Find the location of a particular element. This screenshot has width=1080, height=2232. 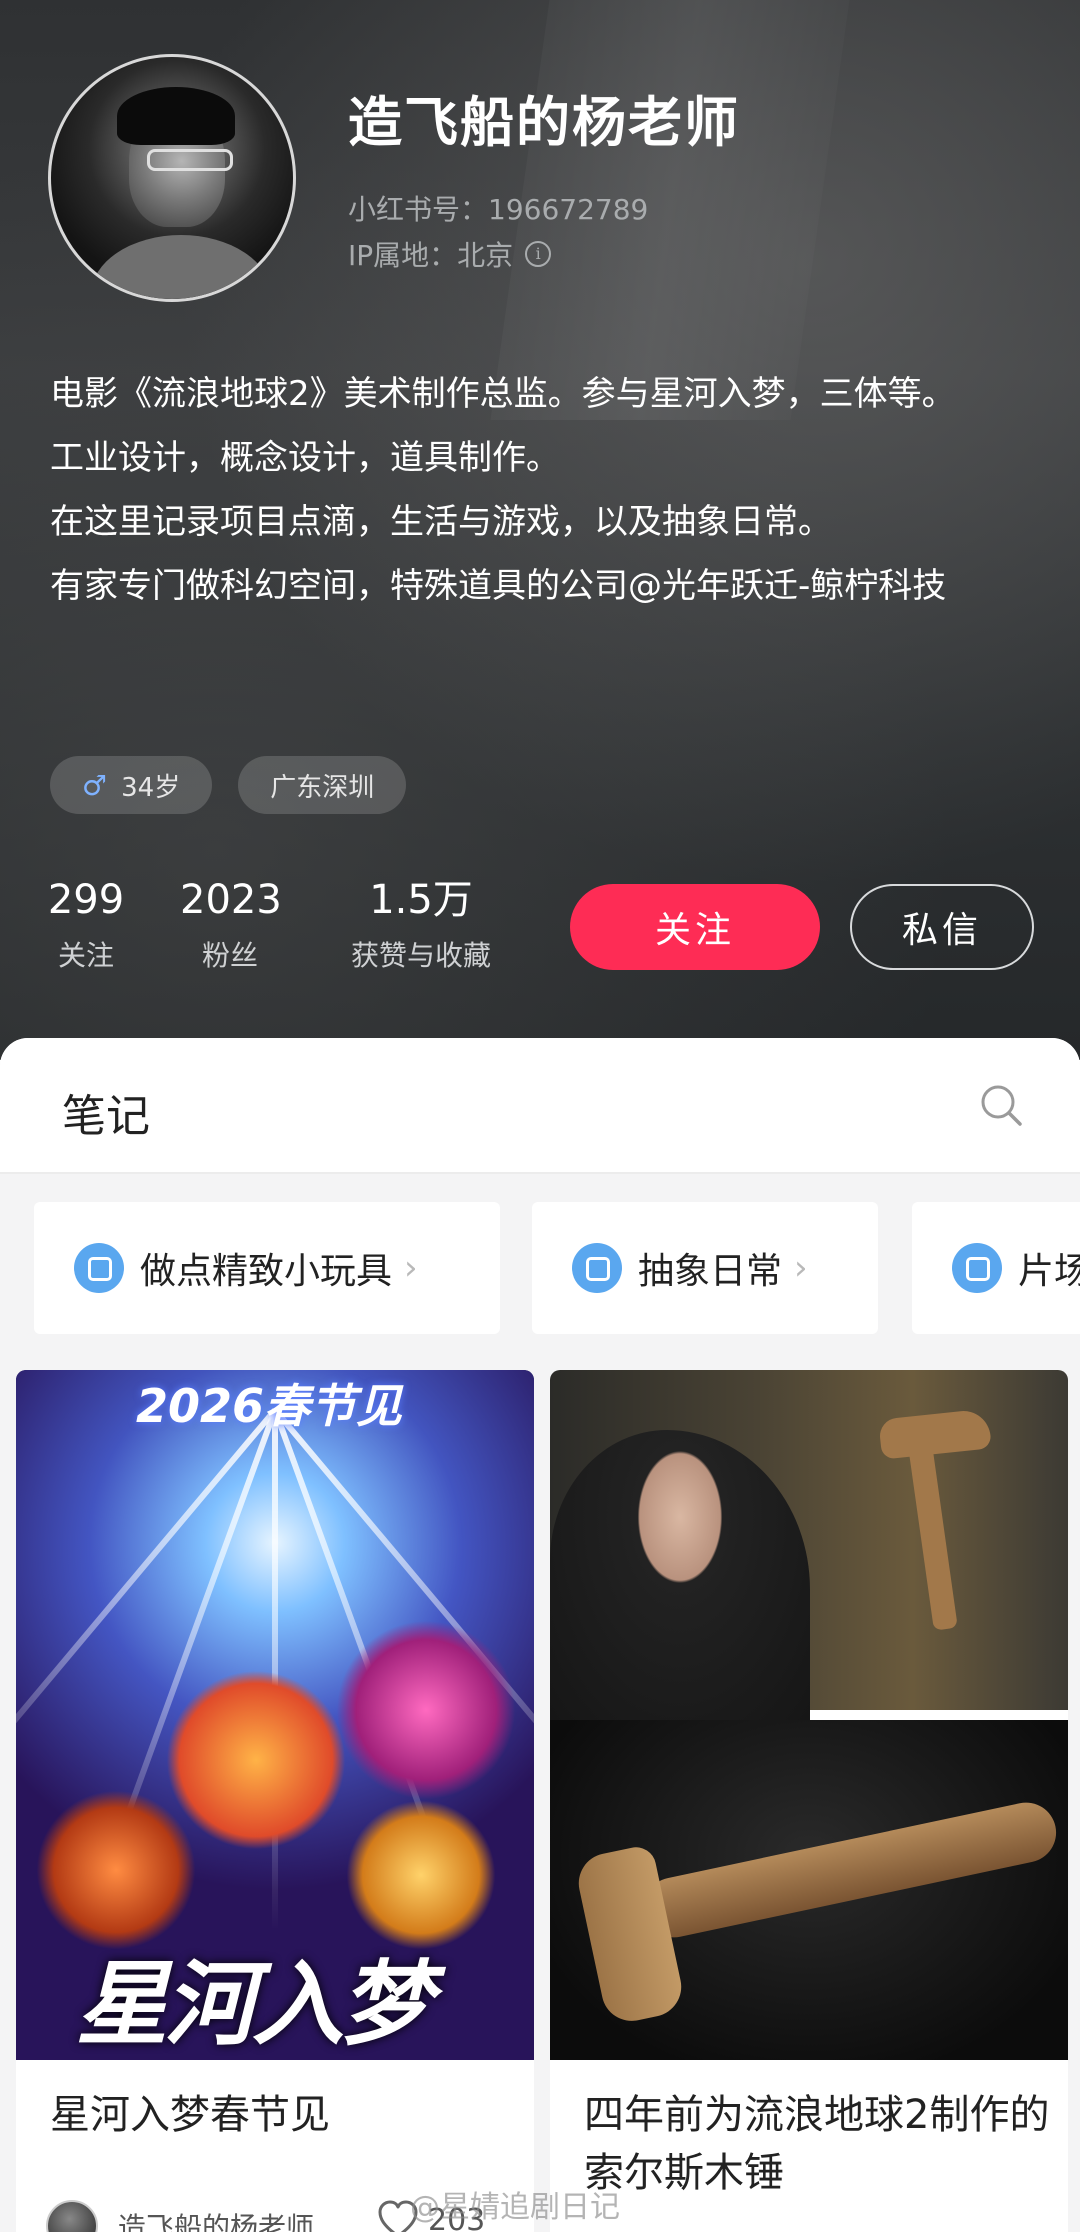

note-caption: 四年前为流浪地球2制作的索尔斯木锤 is located at coordinates (819, 2144).